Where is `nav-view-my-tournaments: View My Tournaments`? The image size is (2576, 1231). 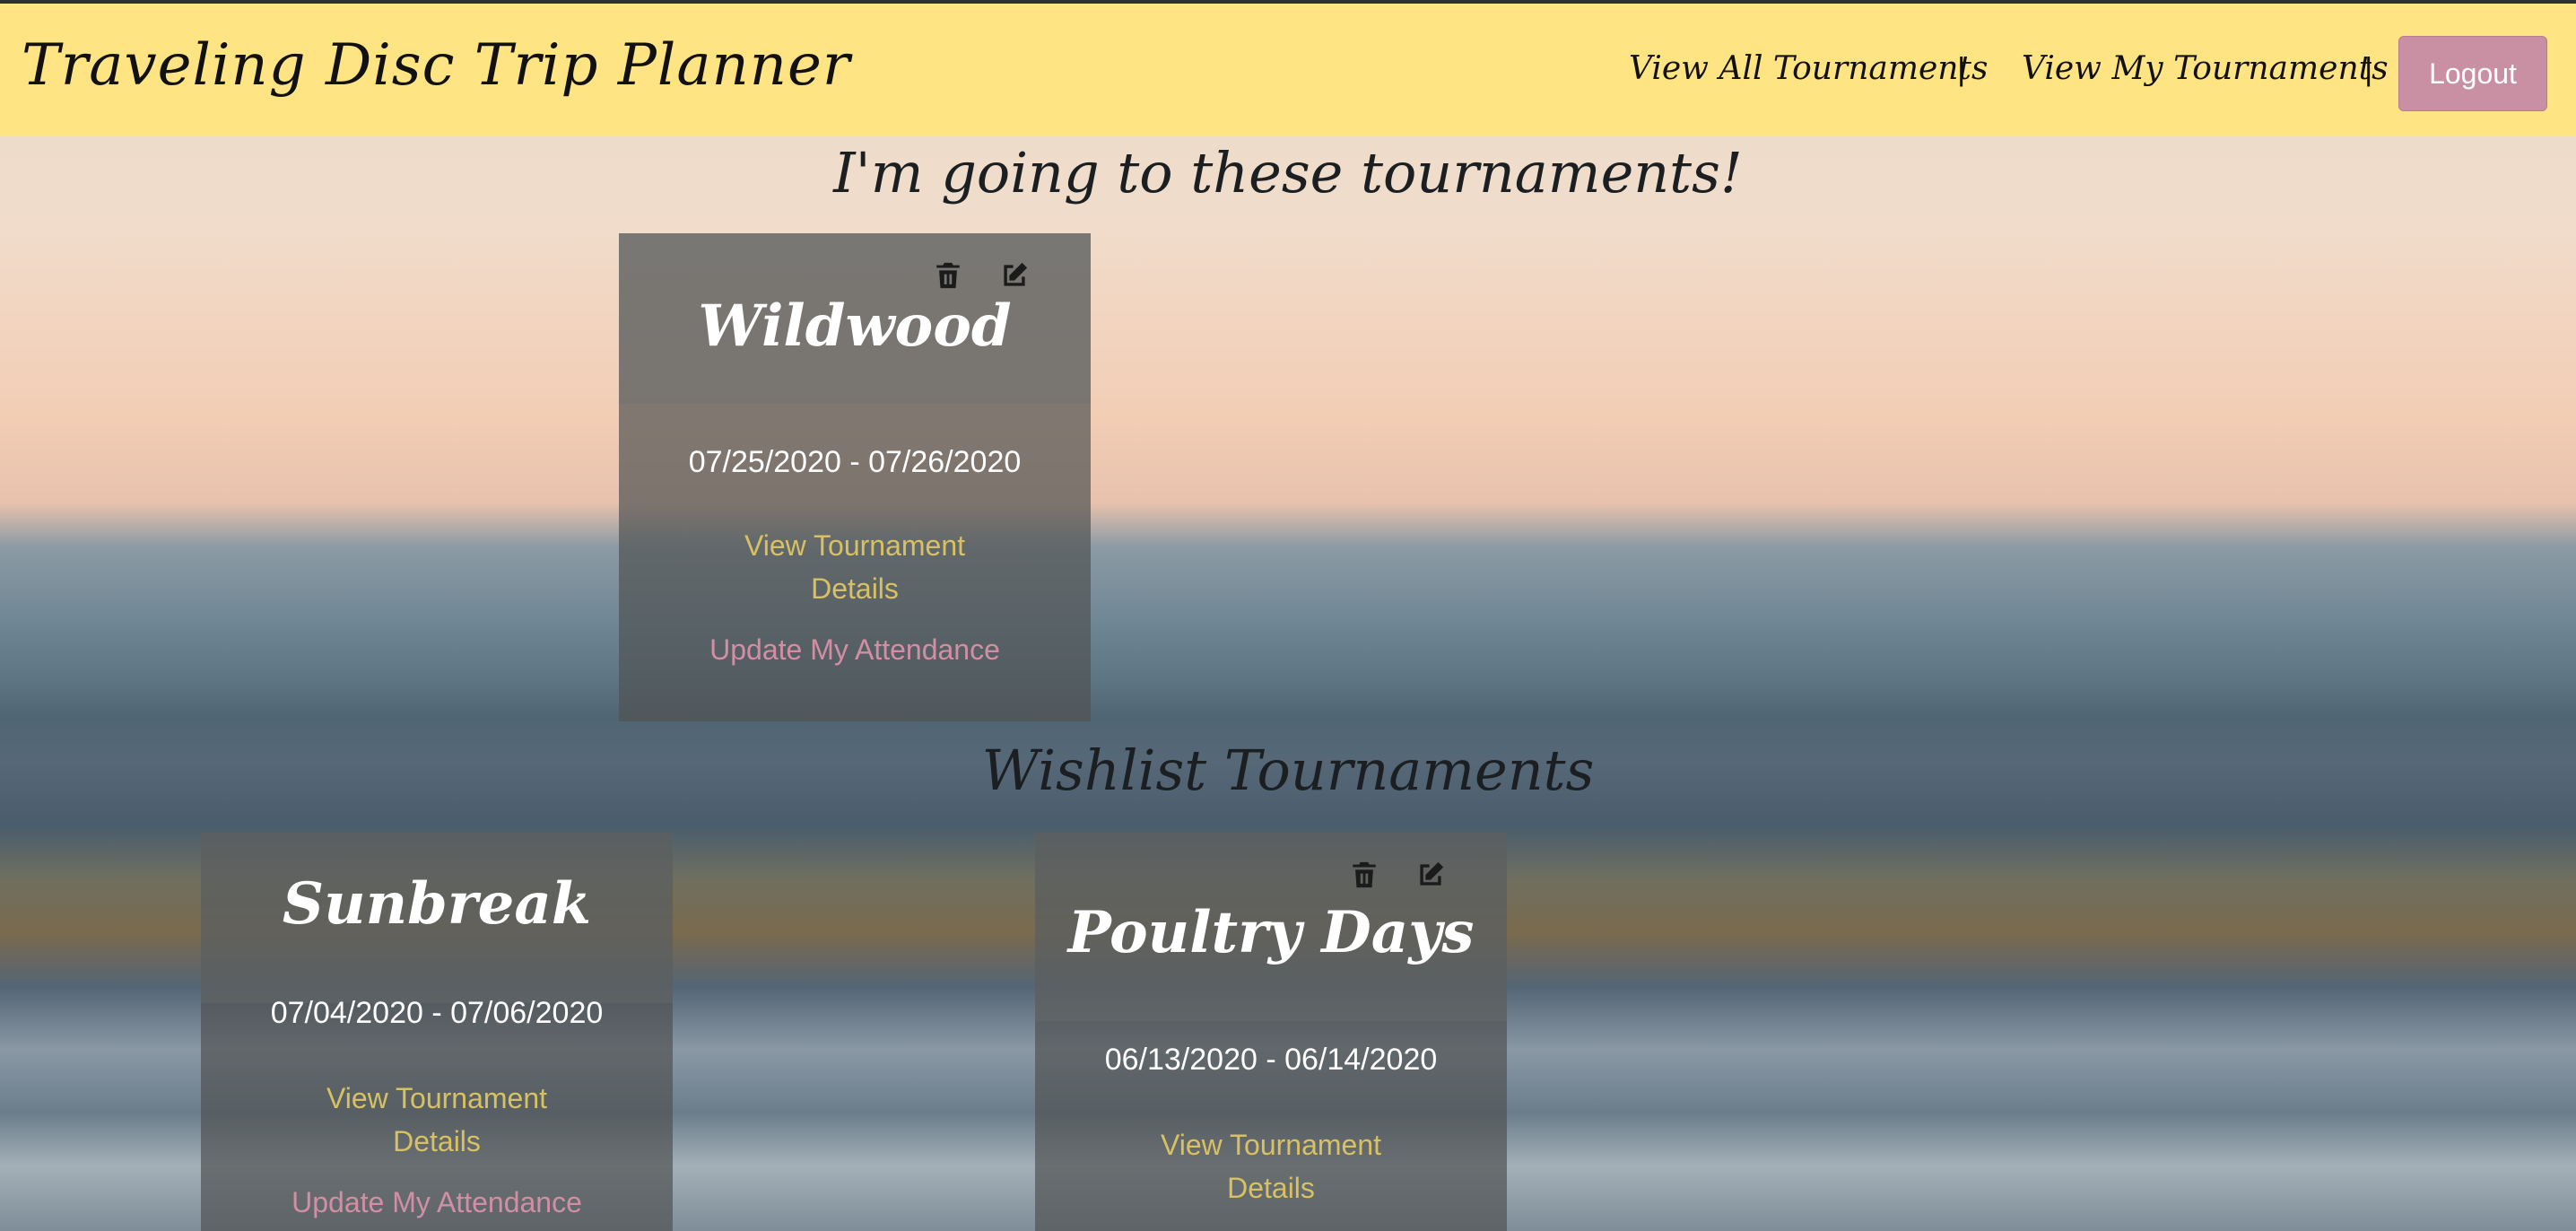
nav-view-my-tournaments: View My Tournaments is located at coordinates (2205, 68).